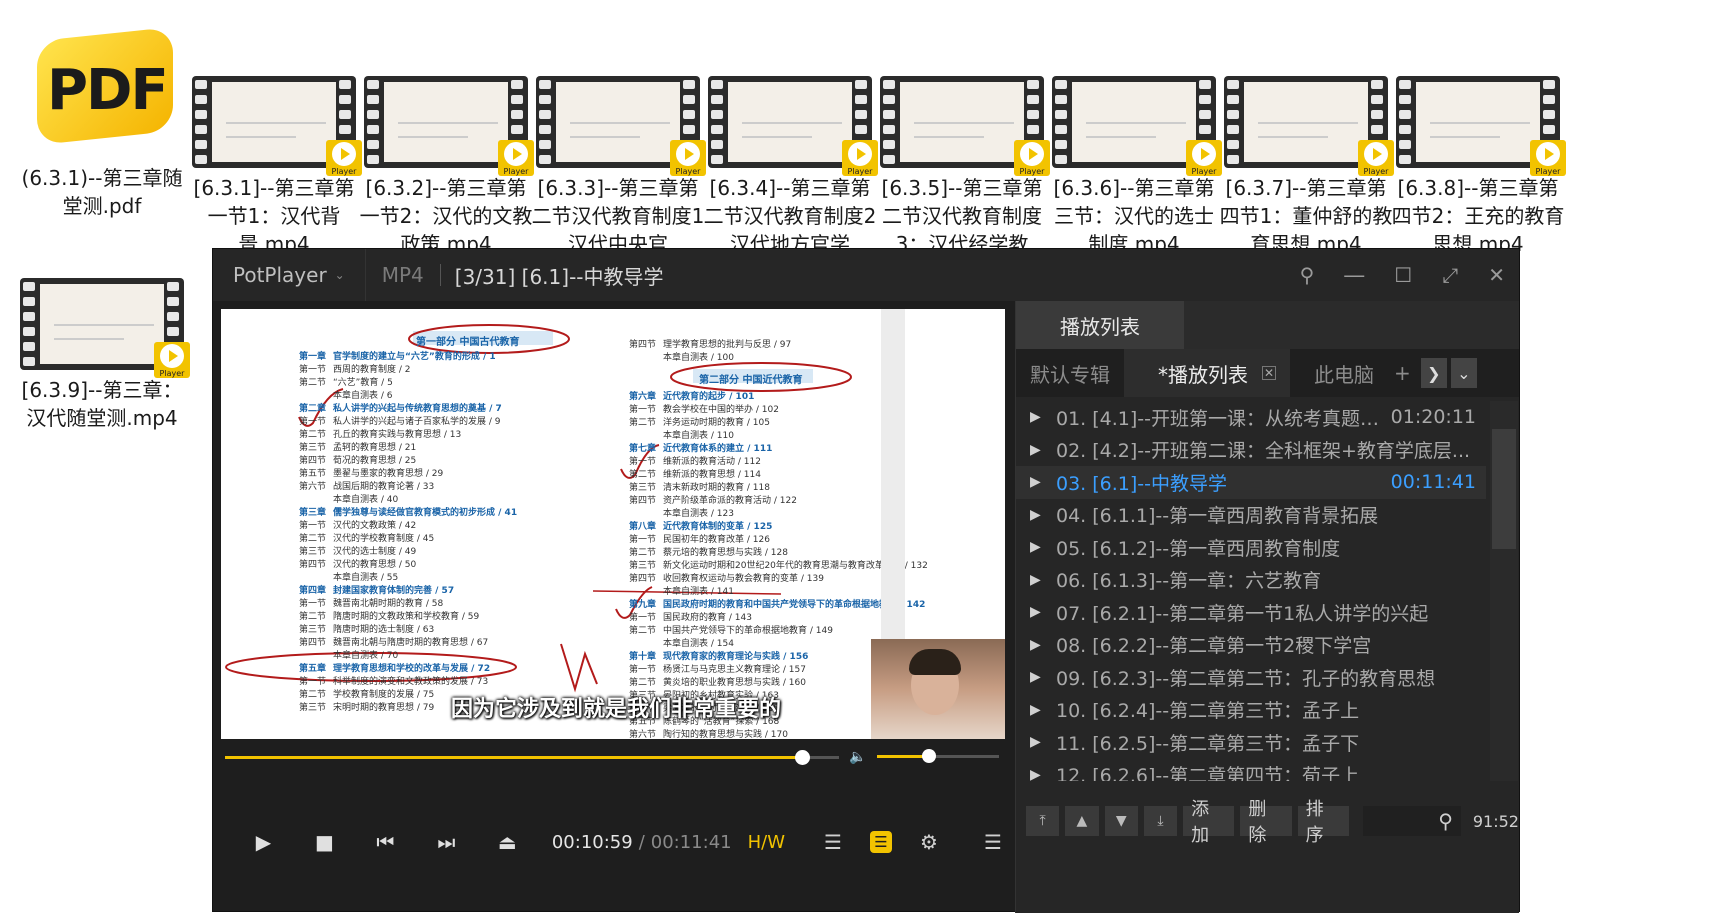 Image resolution: width=1720 pixels, height=913 pixels. Describe the element at coordinates (324, 842) in the screenshot. I see `stop-button: ■` at that location.